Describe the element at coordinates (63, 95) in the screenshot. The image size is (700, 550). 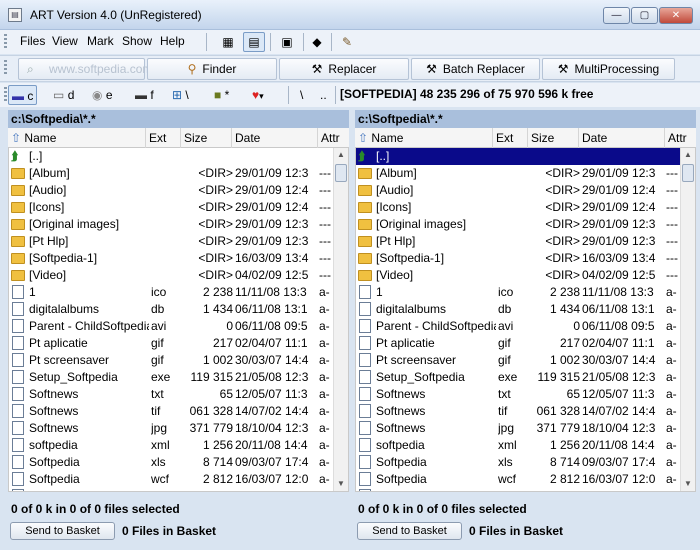
I see `drive-d: ▭ d` at that location.